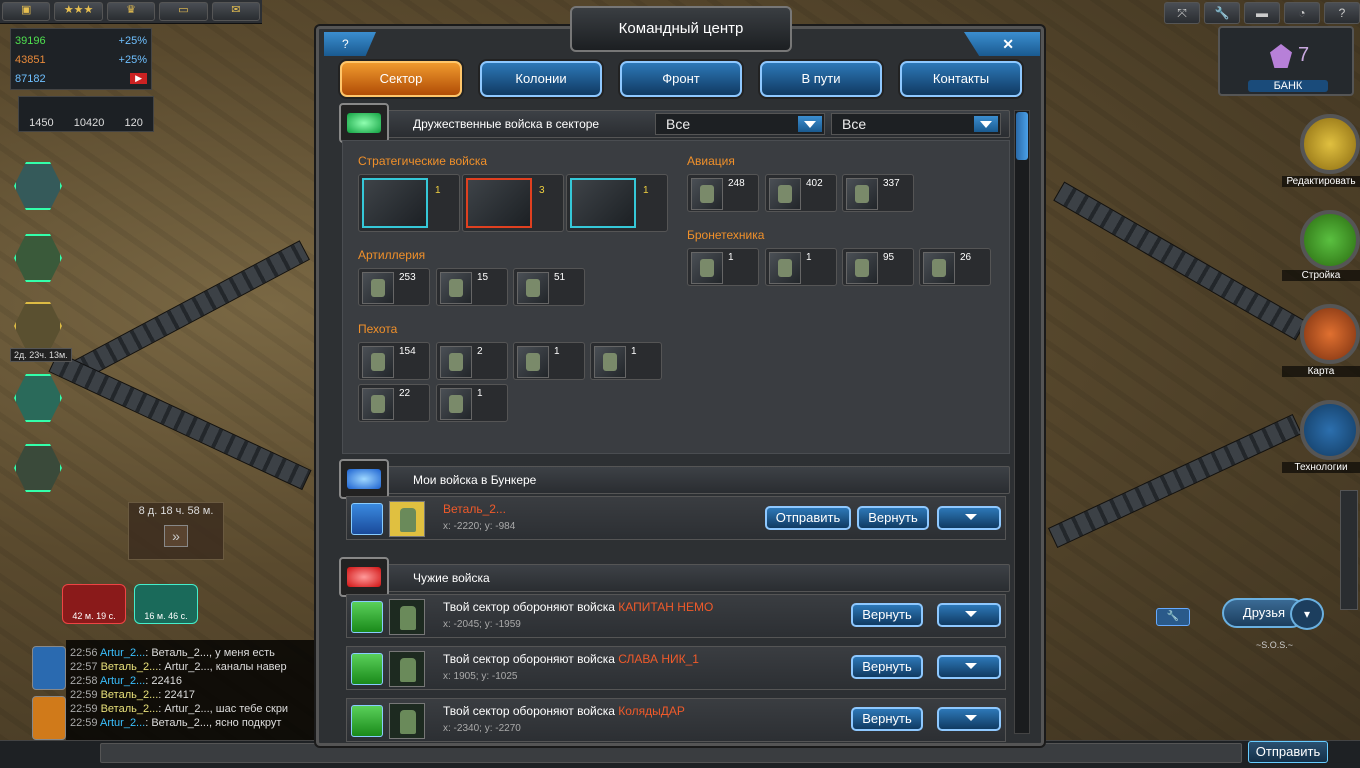 The height and width of the screenshot is (768, 1360). I want to click on aviation-unit-slot: 402, so click(801, 193).